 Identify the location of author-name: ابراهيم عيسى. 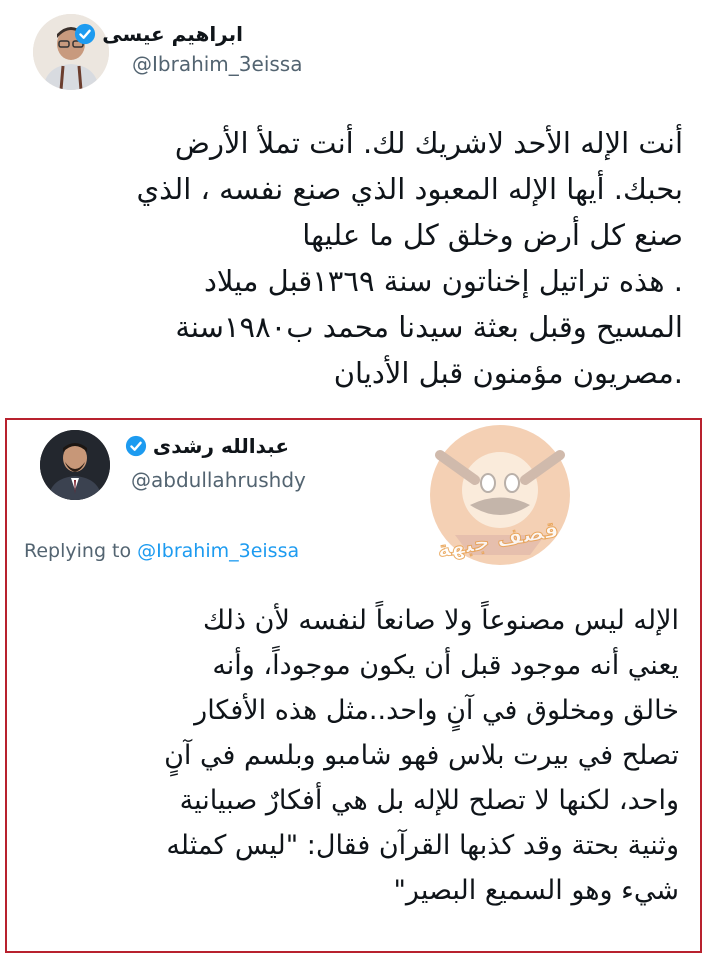
(172, 34).